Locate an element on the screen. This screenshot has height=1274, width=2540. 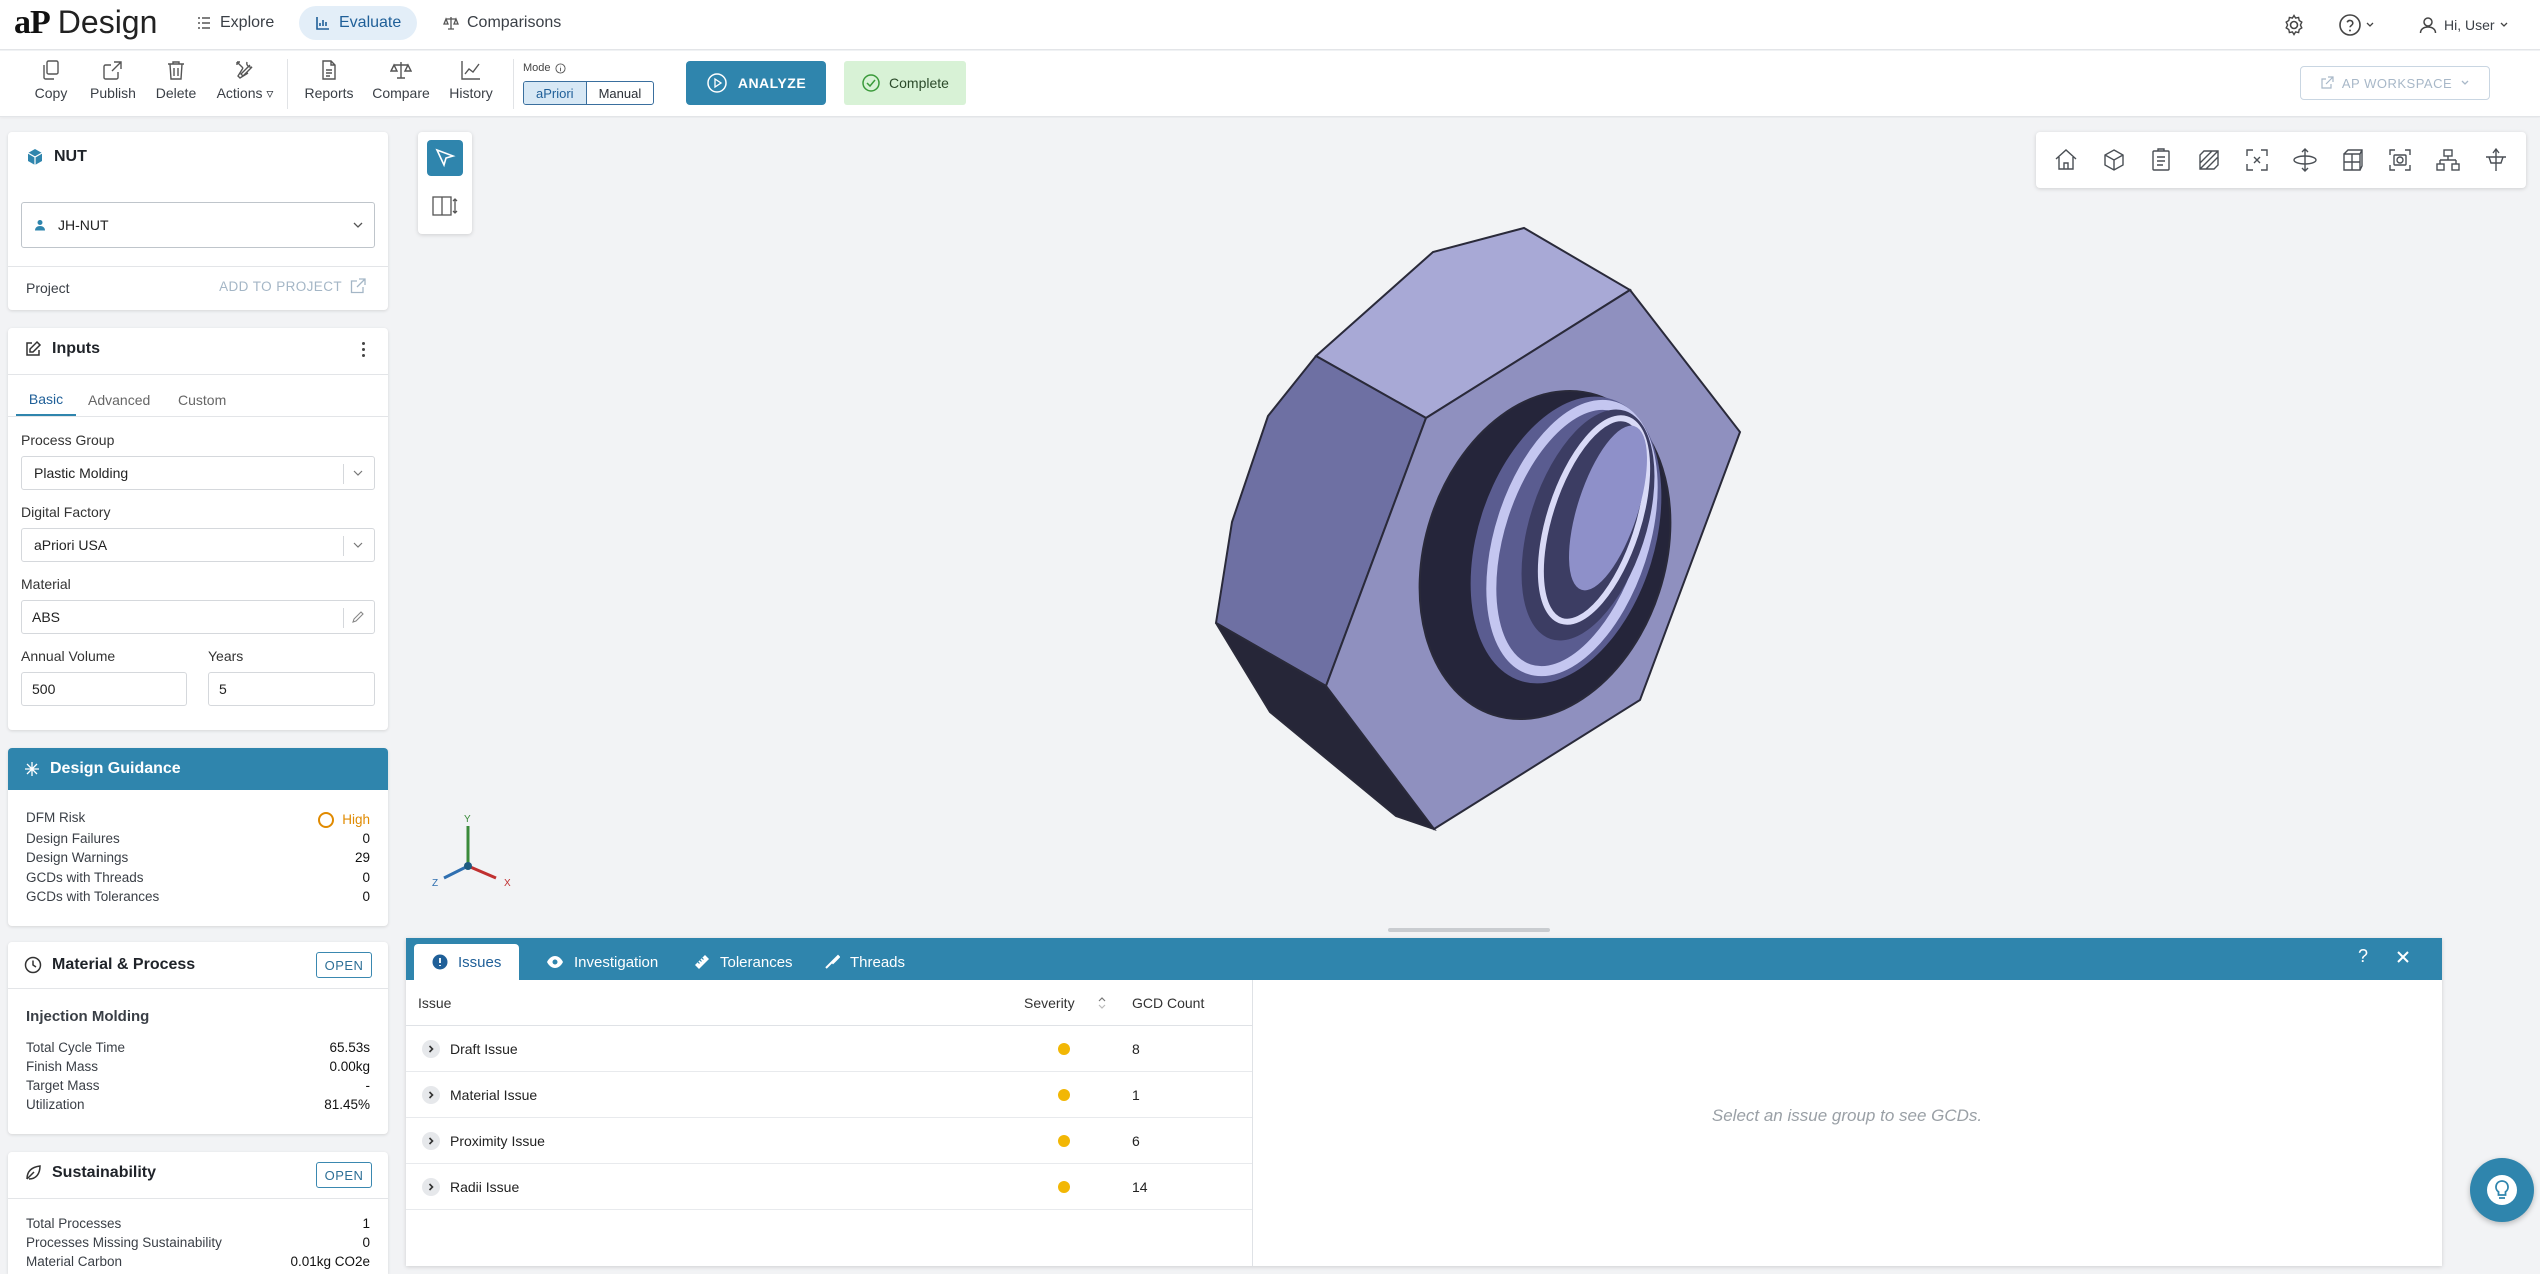
leaf-icon is located at coordinates (33, 1172).